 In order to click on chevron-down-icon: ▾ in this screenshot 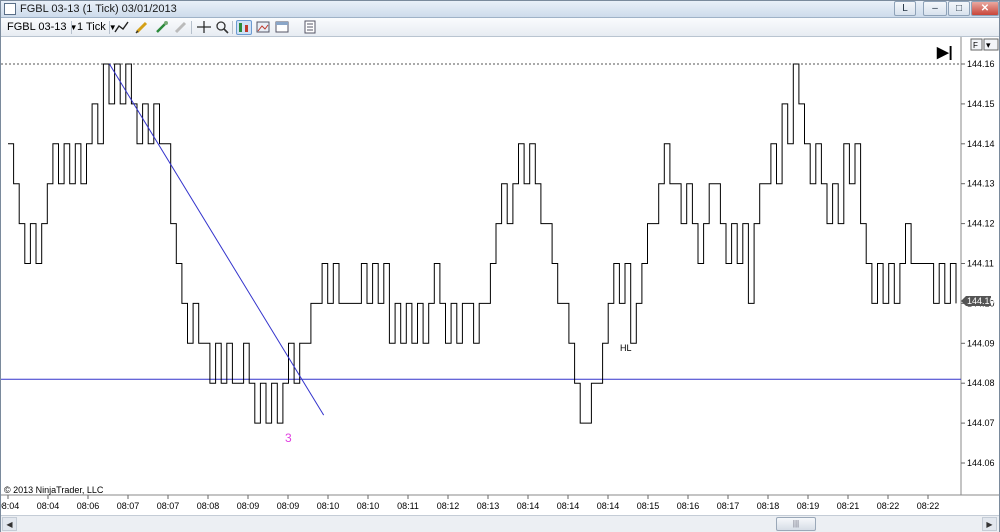, I will do `click(988, 45)`.